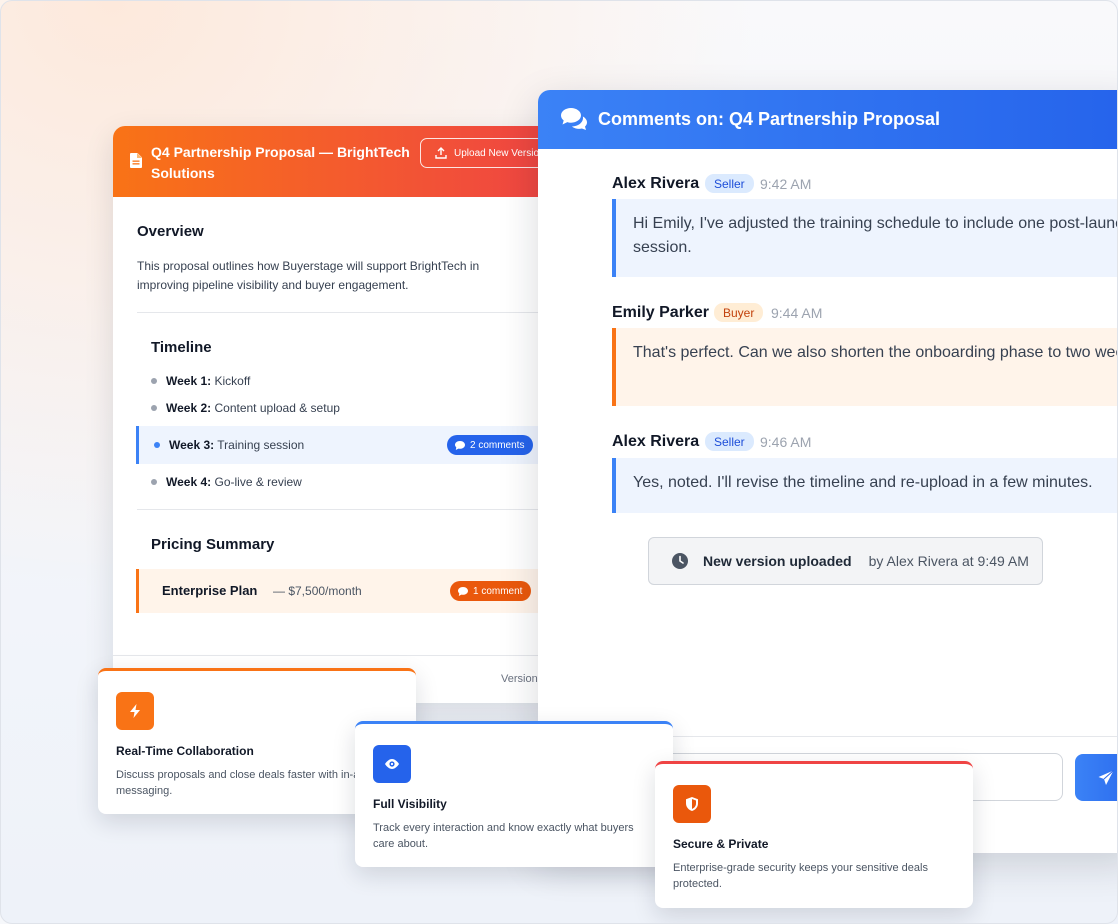 The image size is (1118, 924). Describe the element at coordinates (258, 482) in the screenshot. I see `timeline-task: Go-live & review` at that location.